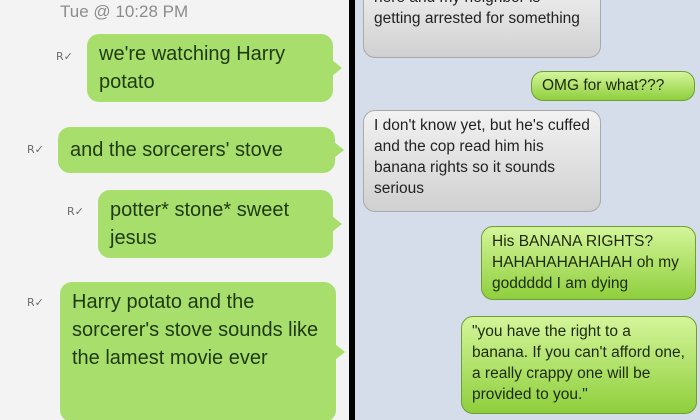 Image resolution: width=700 pixels, height=420 pixels. I want to click on message-text: we're watching Harry potato, so click(192, 68).